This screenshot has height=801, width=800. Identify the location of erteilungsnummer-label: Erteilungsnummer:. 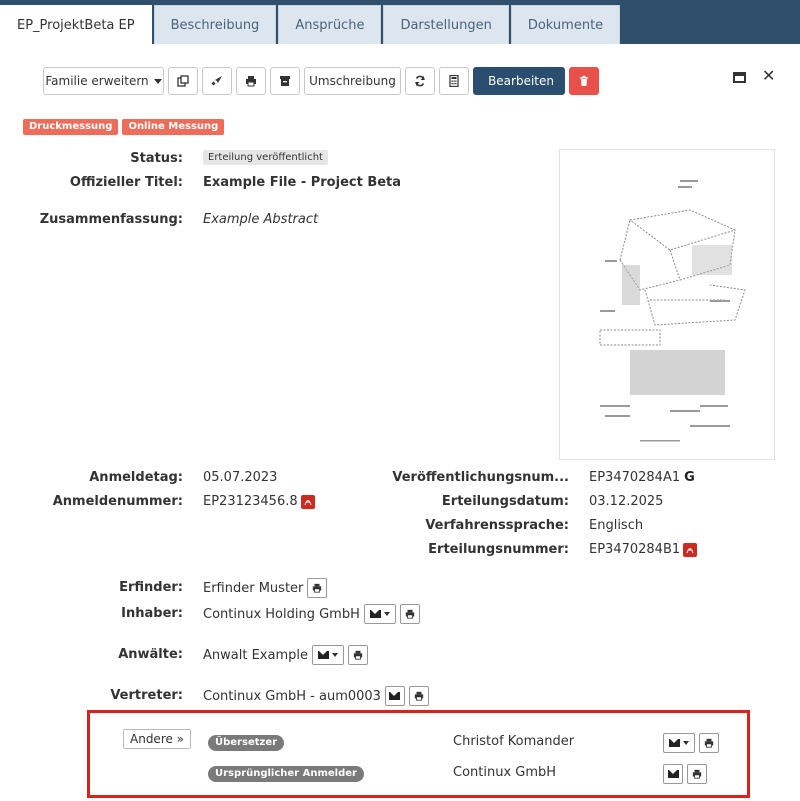
(498, 549).